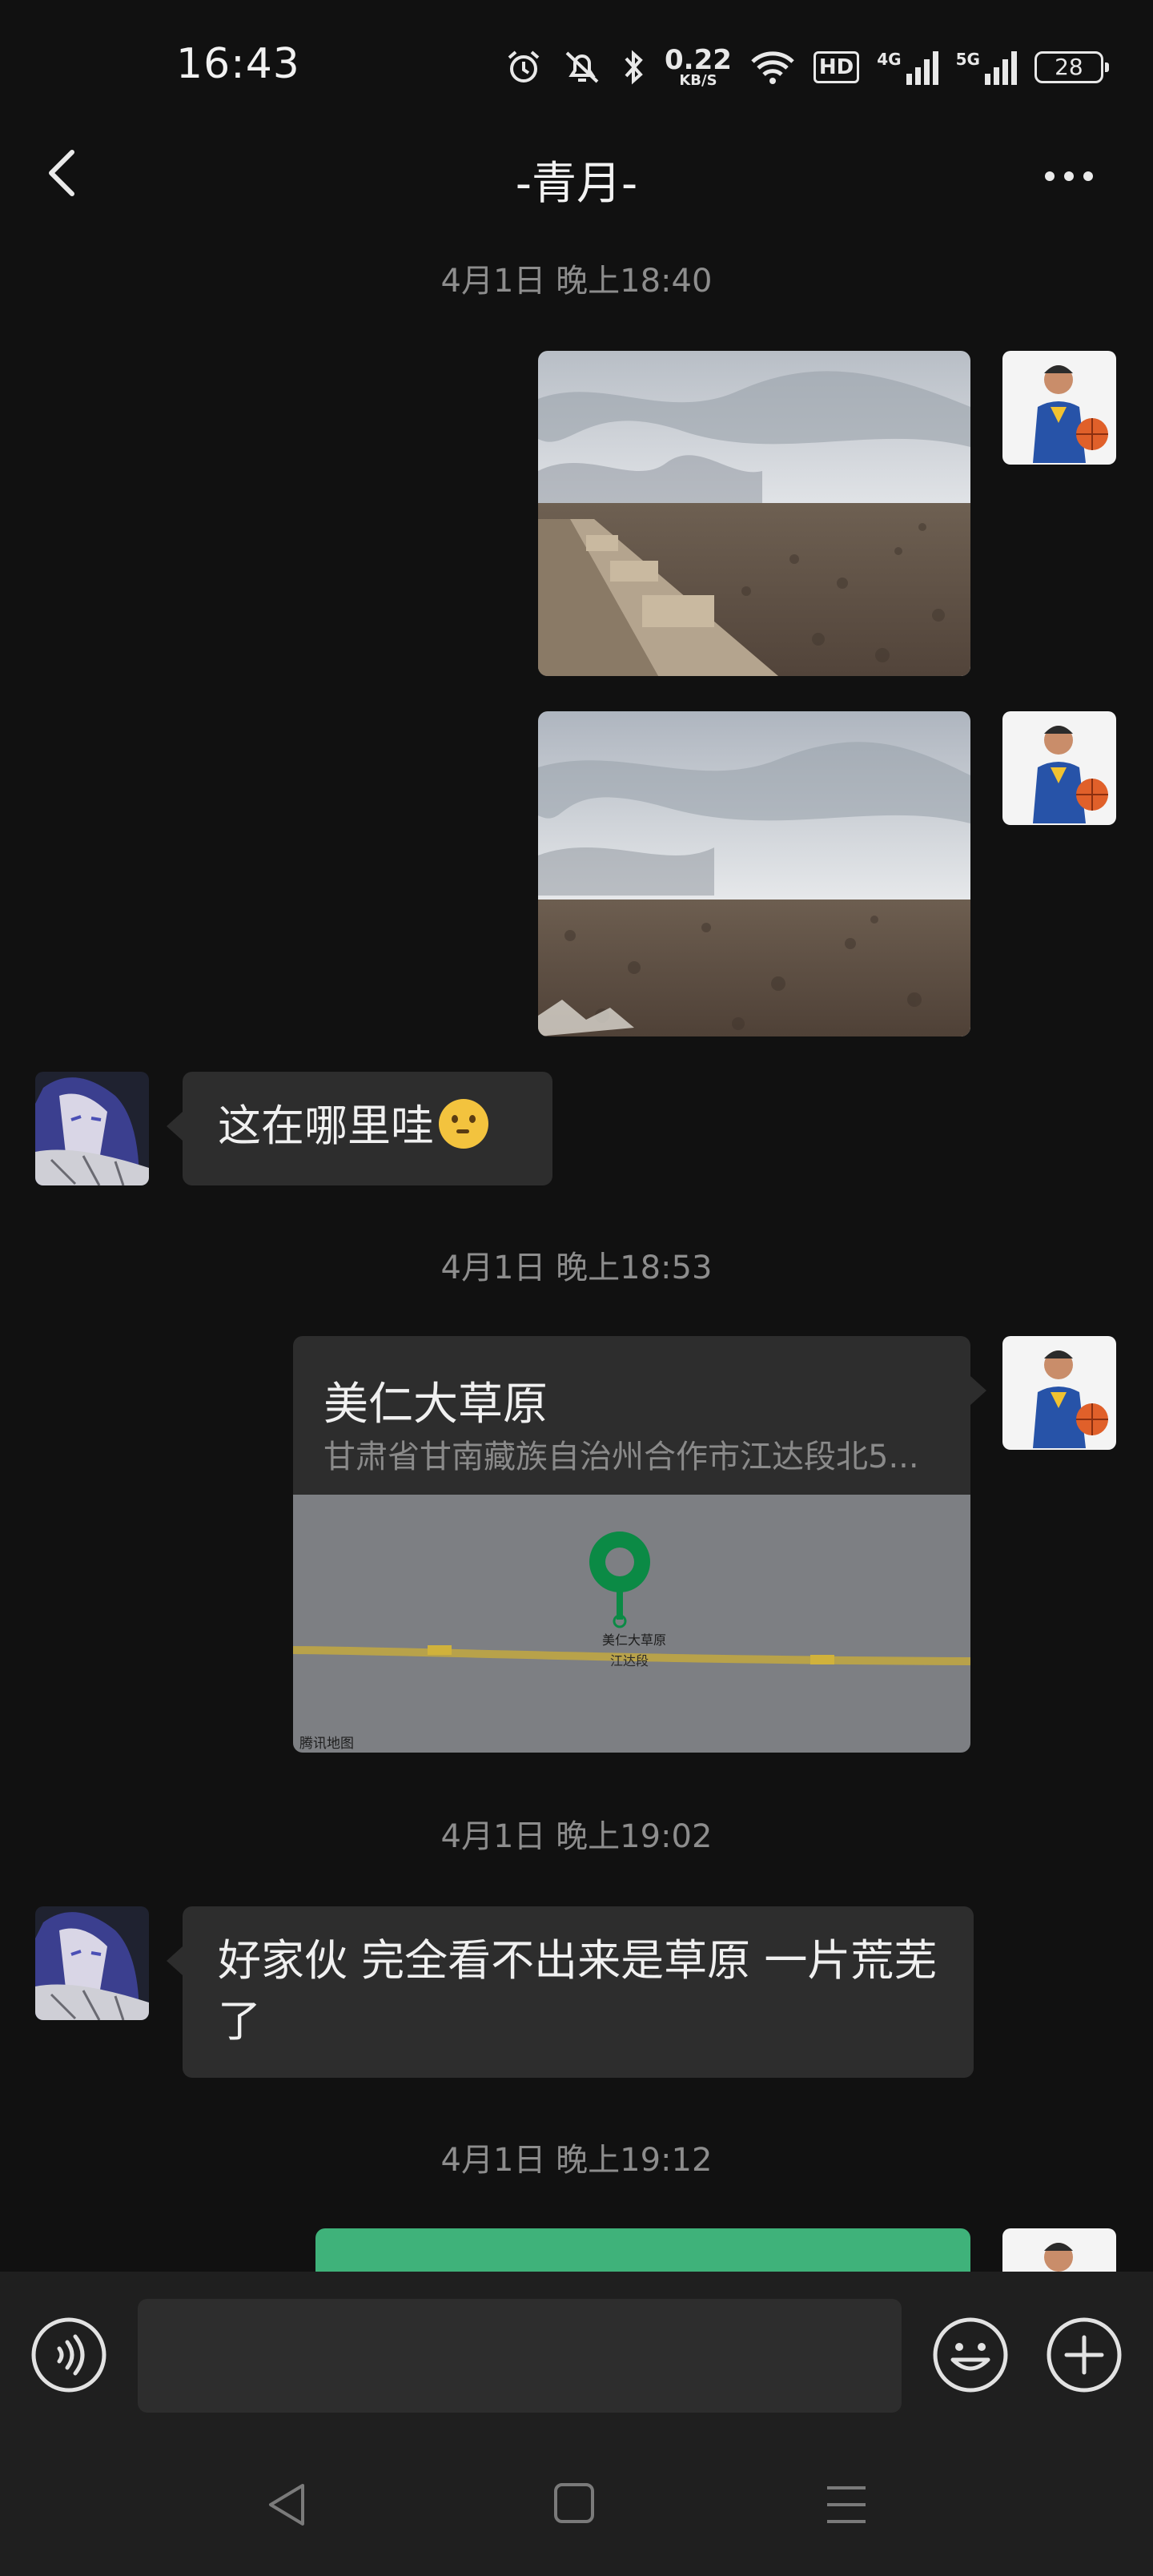 This screenshot has height=2576, width=1153. Describe the element at coordinates (635, 1640) in the screenshot. I see `map-place-label: 美仁大草原` at that location.